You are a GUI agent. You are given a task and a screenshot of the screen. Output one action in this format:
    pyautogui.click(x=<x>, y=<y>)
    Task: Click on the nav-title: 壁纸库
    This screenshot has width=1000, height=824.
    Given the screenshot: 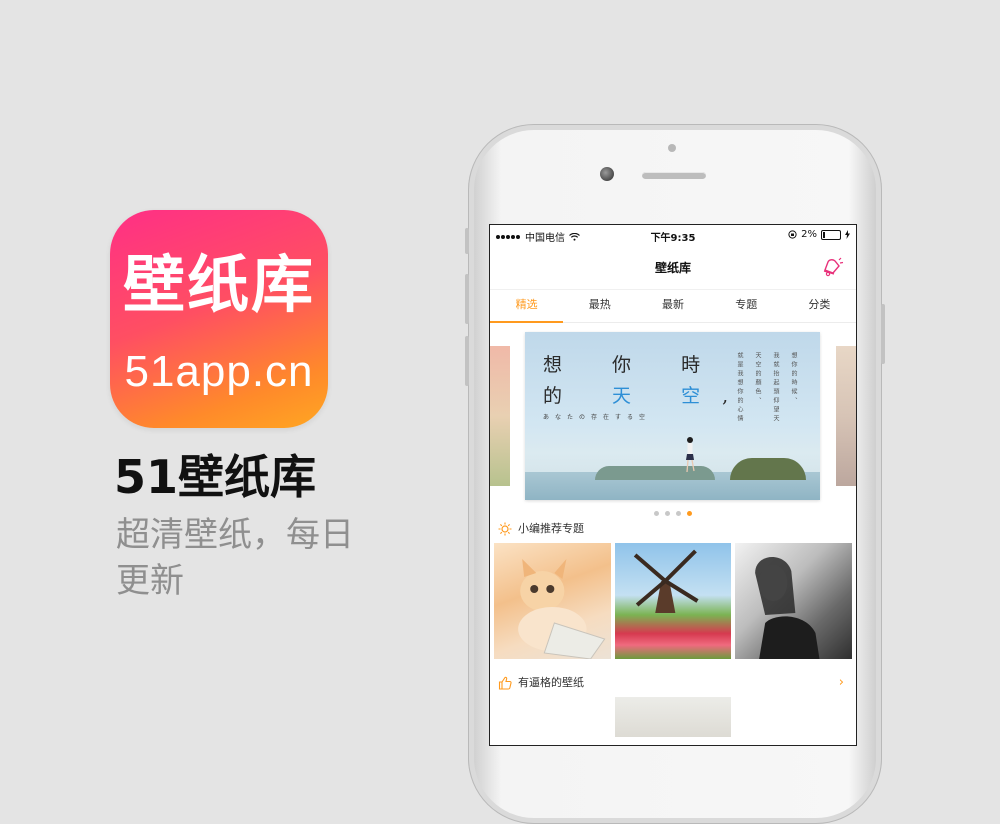 What is the action you would take?
    pyautogui.click(x=672, y=268)
    